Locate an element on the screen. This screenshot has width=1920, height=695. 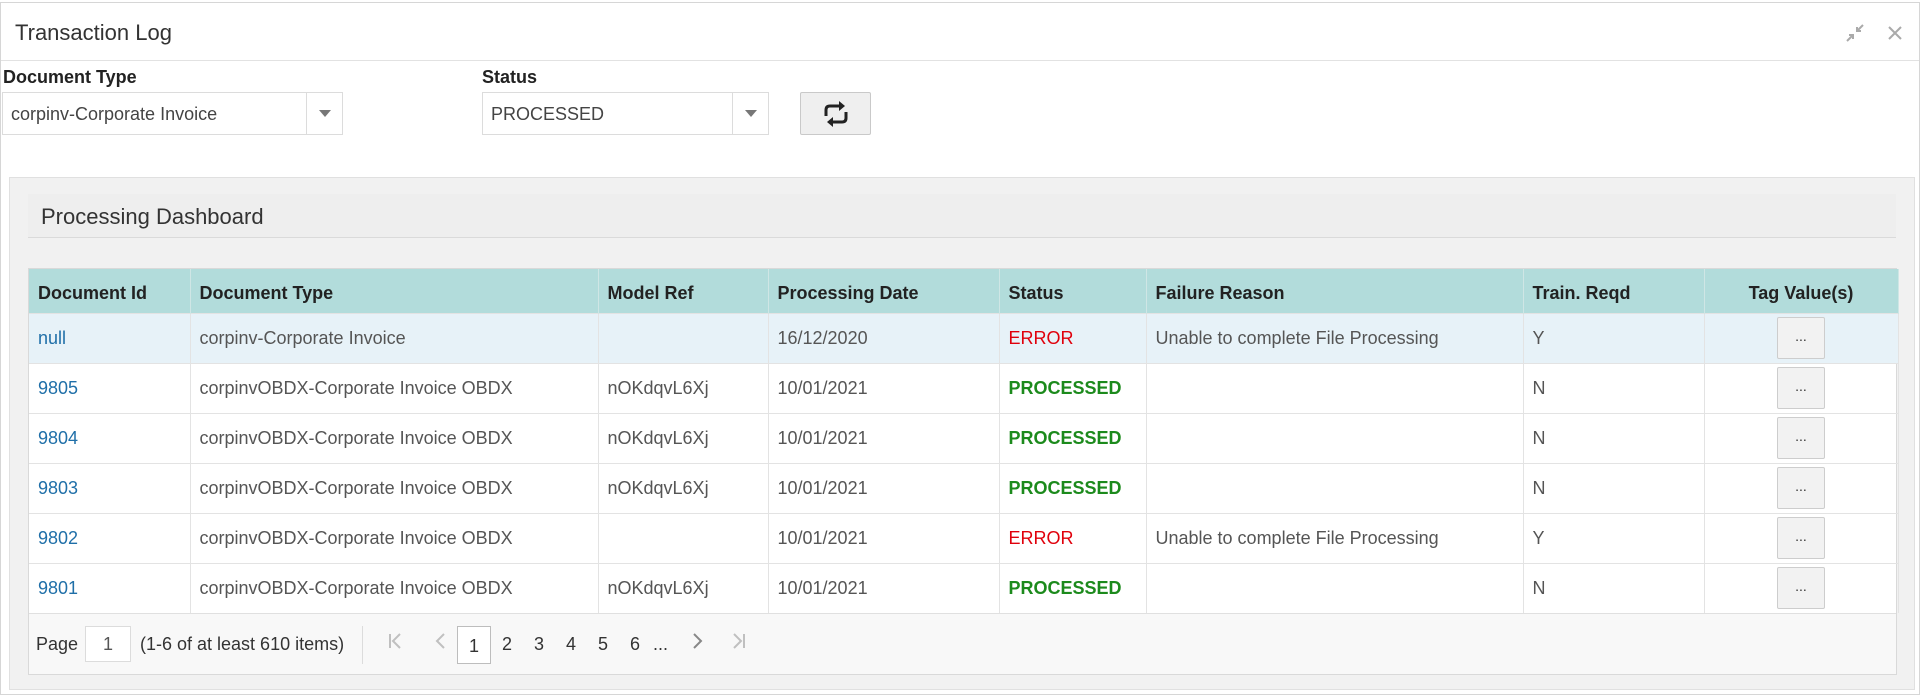
next-page-icon is located at coordinates (697, 644).